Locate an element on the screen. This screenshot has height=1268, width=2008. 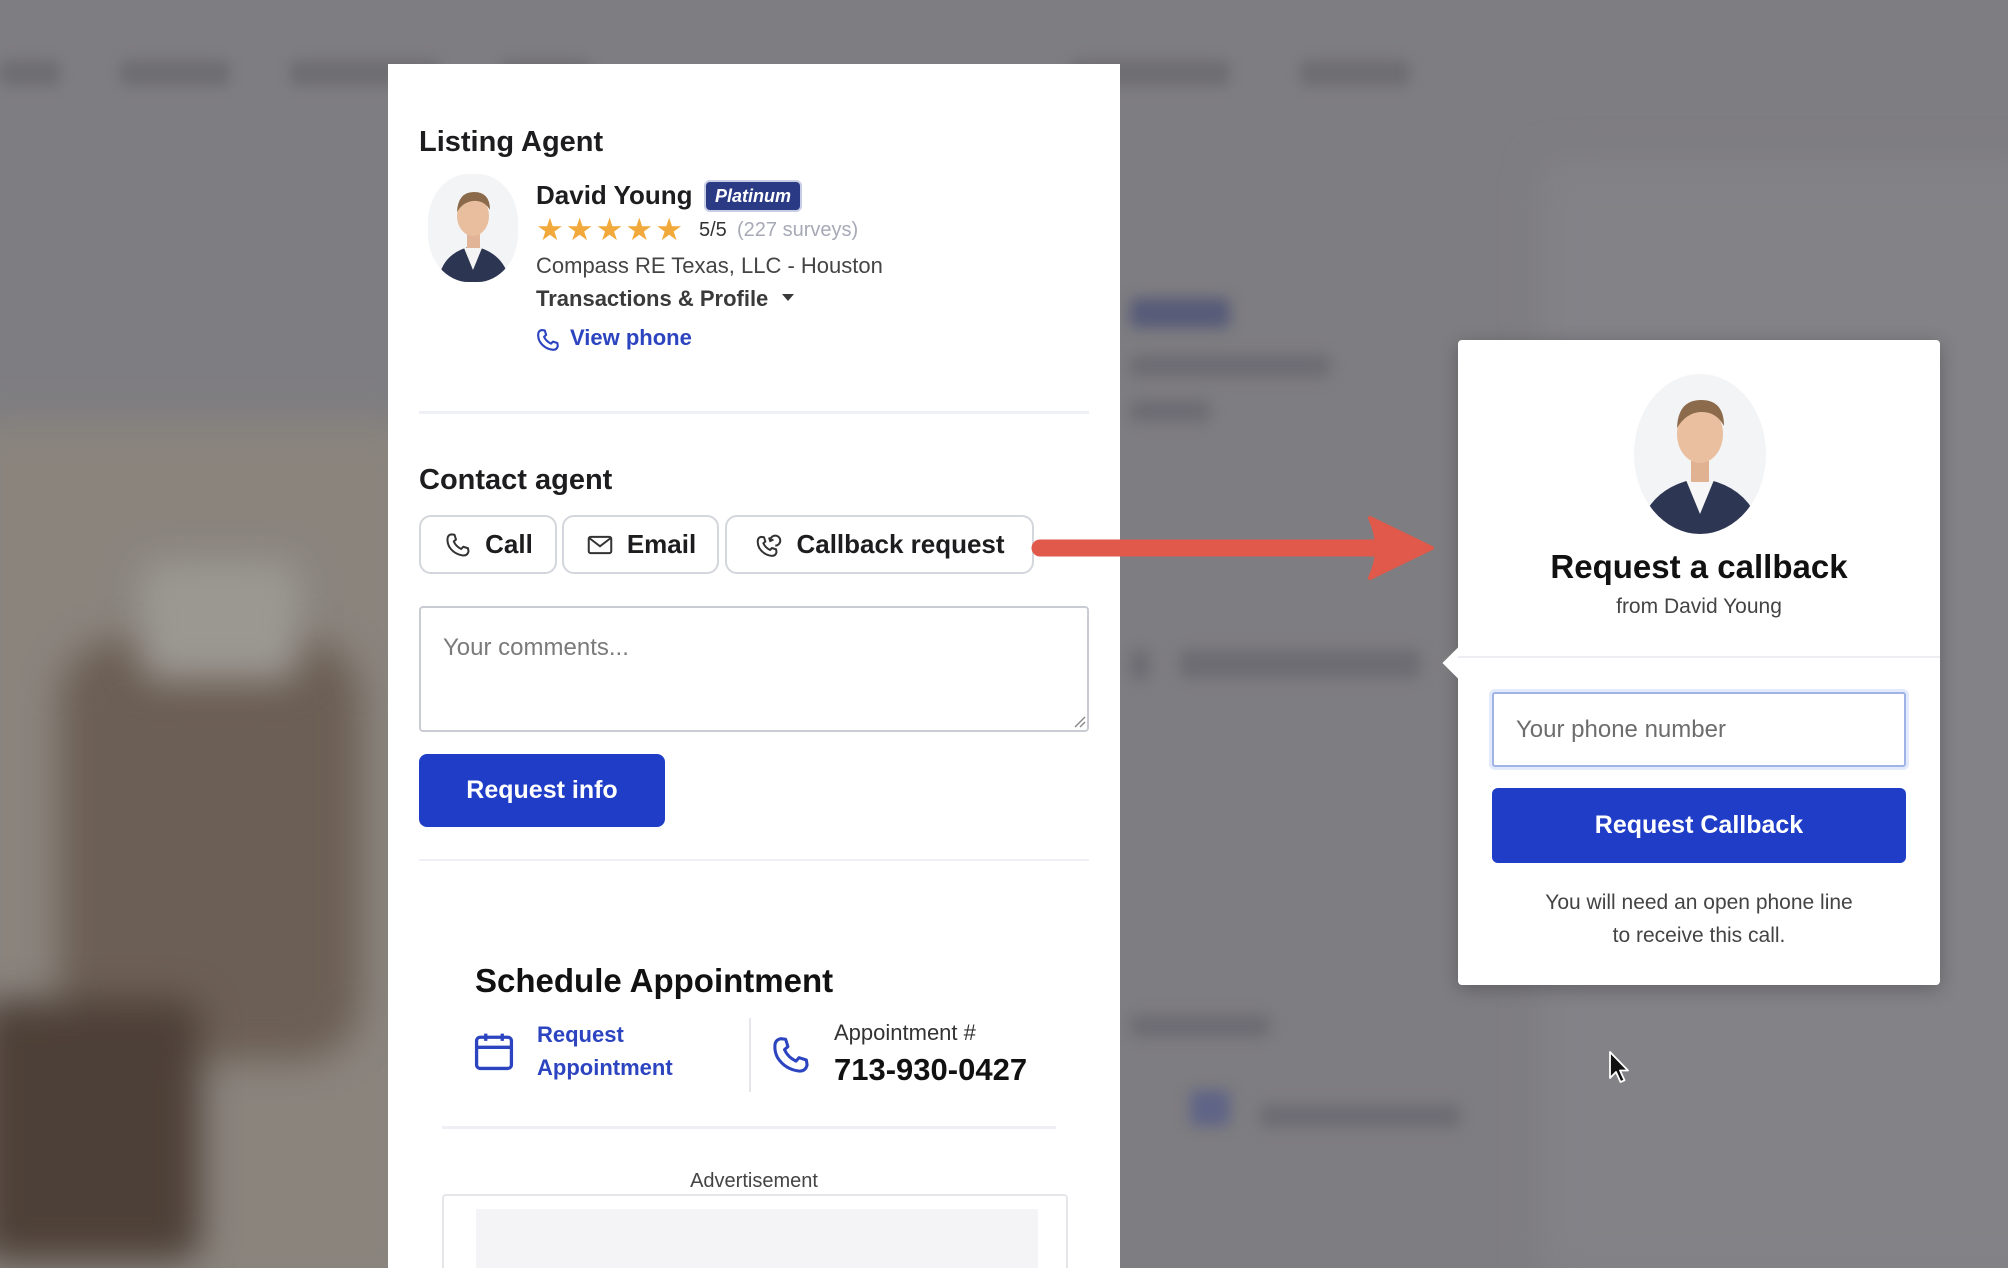
request-appointment-line1: Request is located at coordinates (580, 1034).